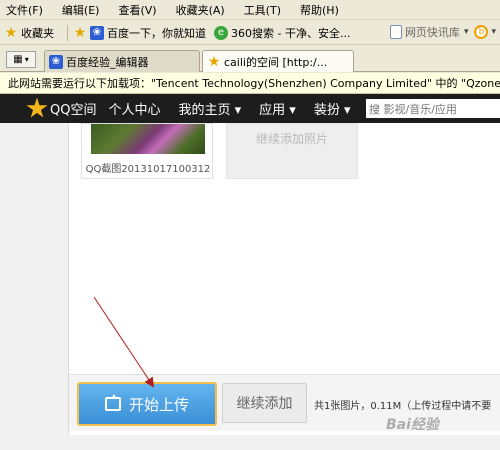 This screenshot has height=450, width=500. I want to click on qzone-search-input: 搜 影视/音乐/应用, so click(433, 108).